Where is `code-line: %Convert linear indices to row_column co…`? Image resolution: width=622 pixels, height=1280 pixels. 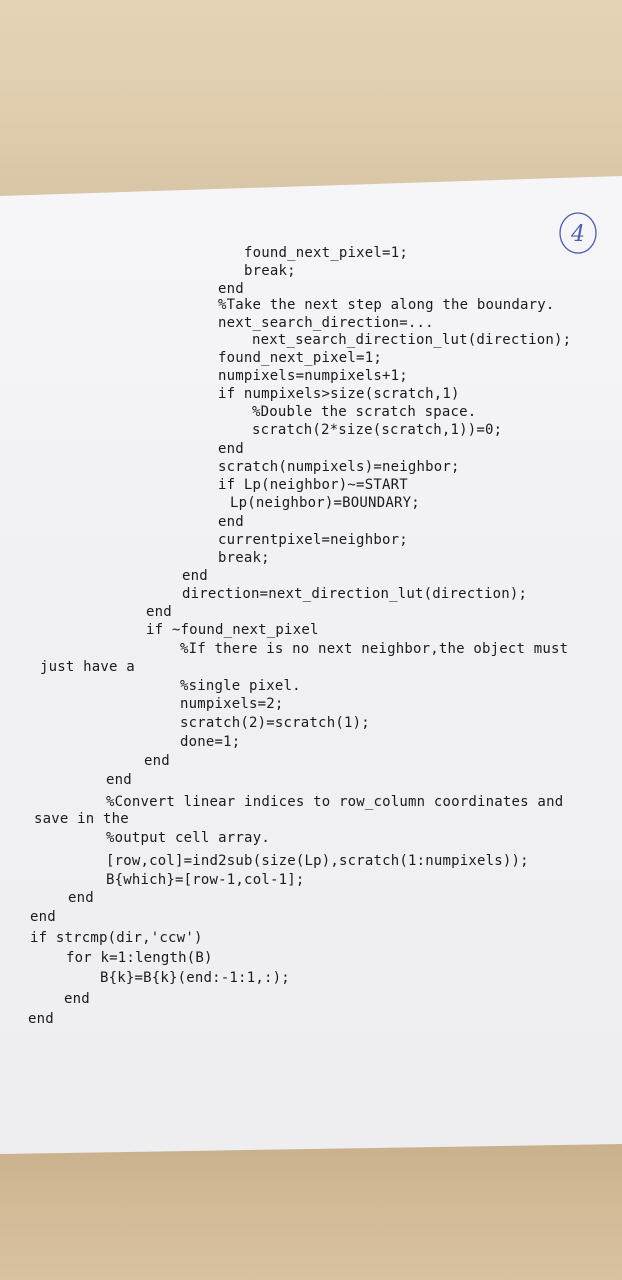 code-line: %Convert linear indices to row_column co… is located at coordinates (335, 802).